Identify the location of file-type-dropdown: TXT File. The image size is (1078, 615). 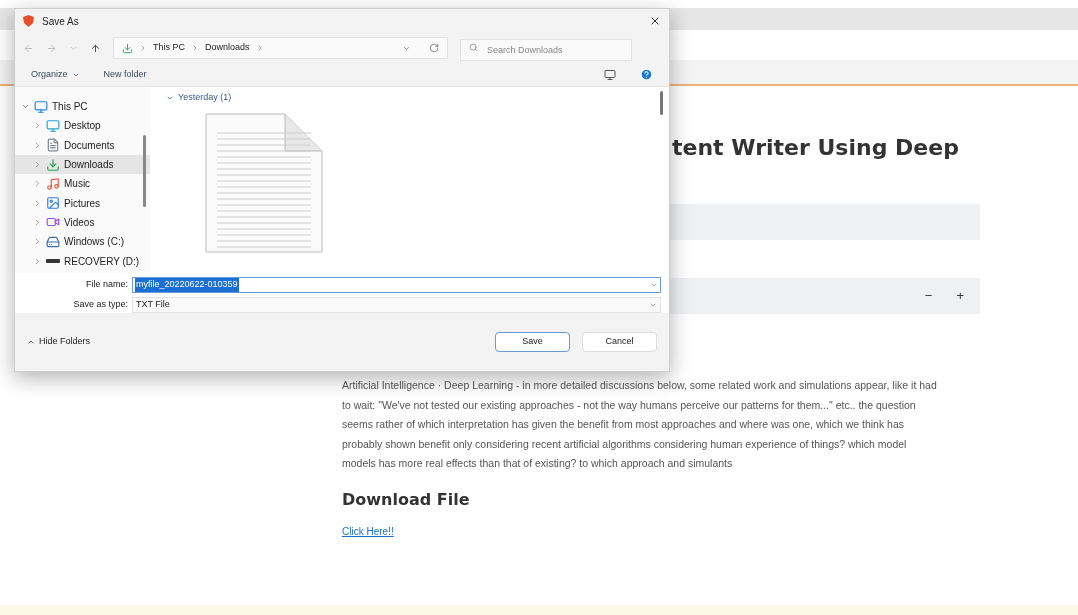
(396, 305).